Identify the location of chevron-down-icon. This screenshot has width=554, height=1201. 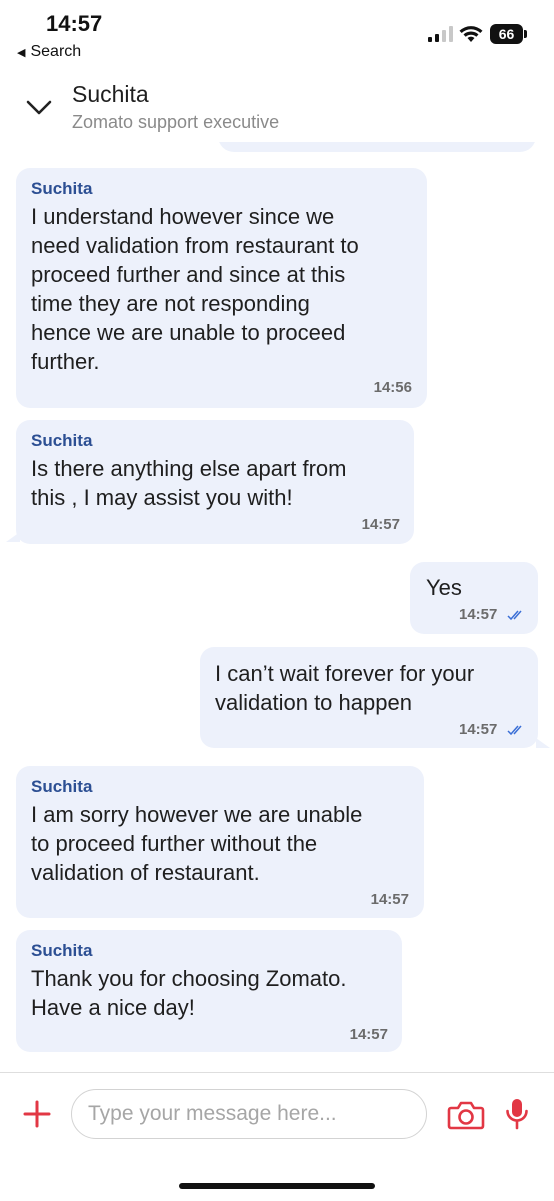
(39, 107).